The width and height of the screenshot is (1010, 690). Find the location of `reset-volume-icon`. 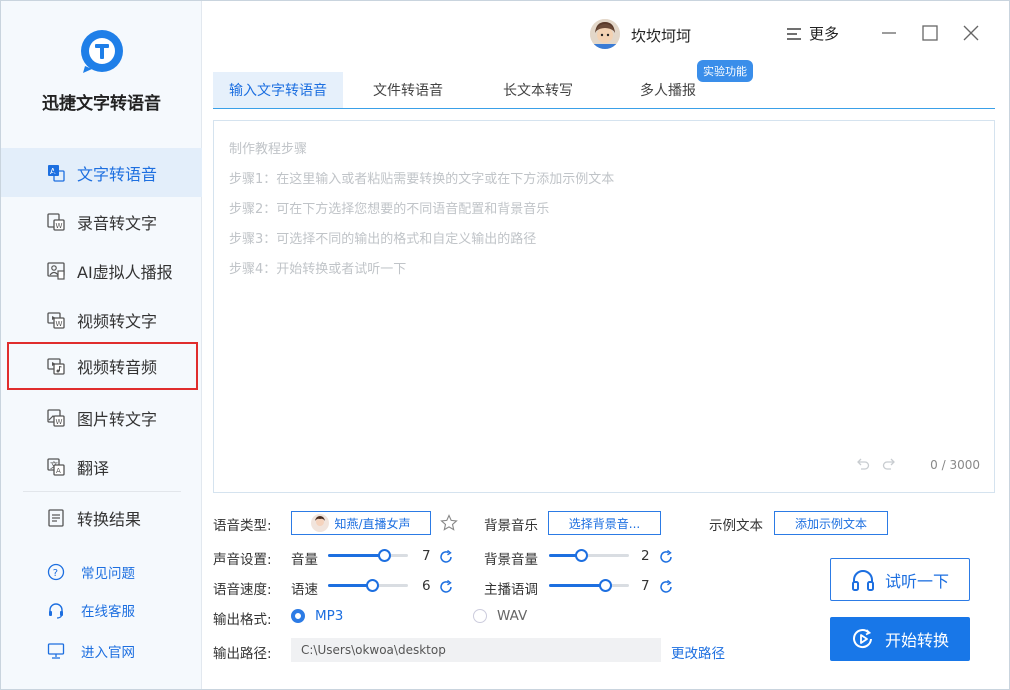

reset-volume-icon is located at coordinates (446, 557).